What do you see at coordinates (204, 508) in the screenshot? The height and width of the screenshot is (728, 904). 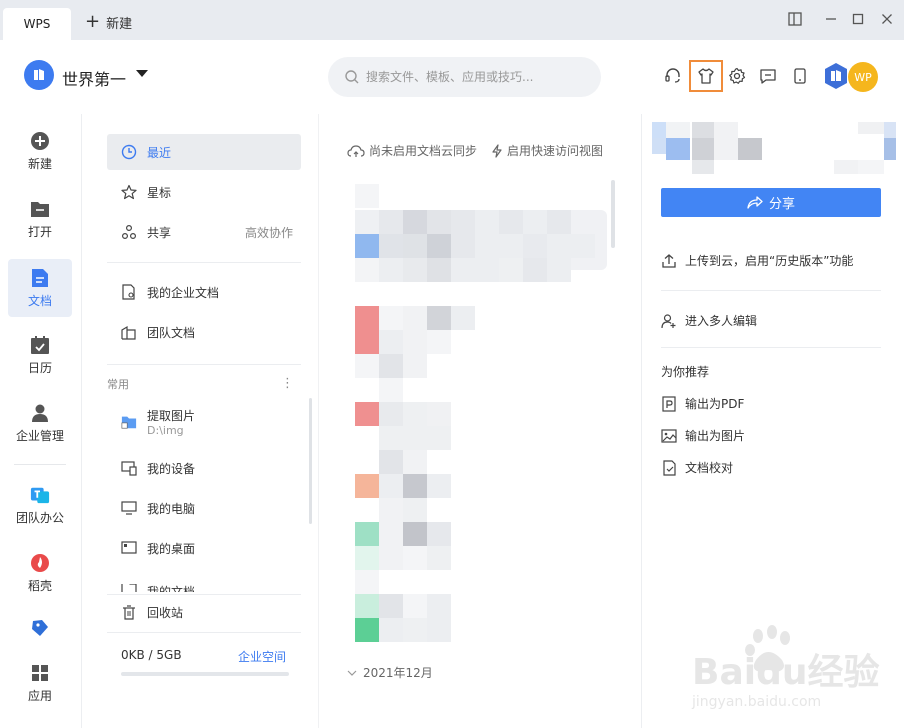 I see `sidebar-item-my-computer: 我的电脑` at bounding box center [204, 508].